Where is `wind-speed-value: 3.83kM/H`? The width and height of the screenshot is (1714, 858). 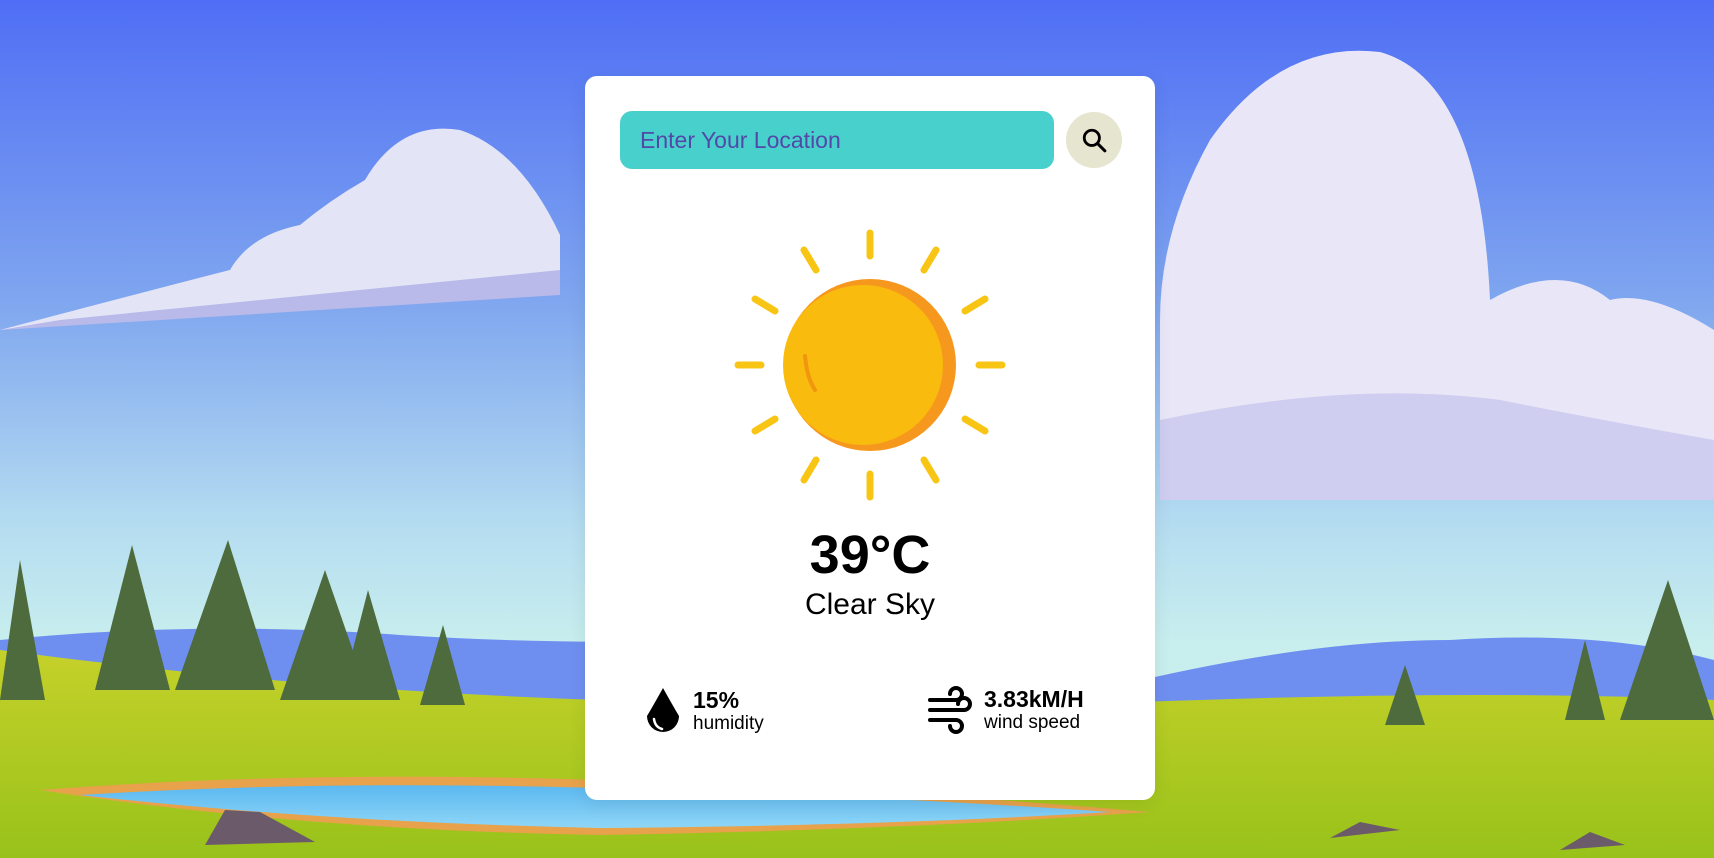 wind-speed-value: 3.83kM/H is located at coordinates (1034, 699).